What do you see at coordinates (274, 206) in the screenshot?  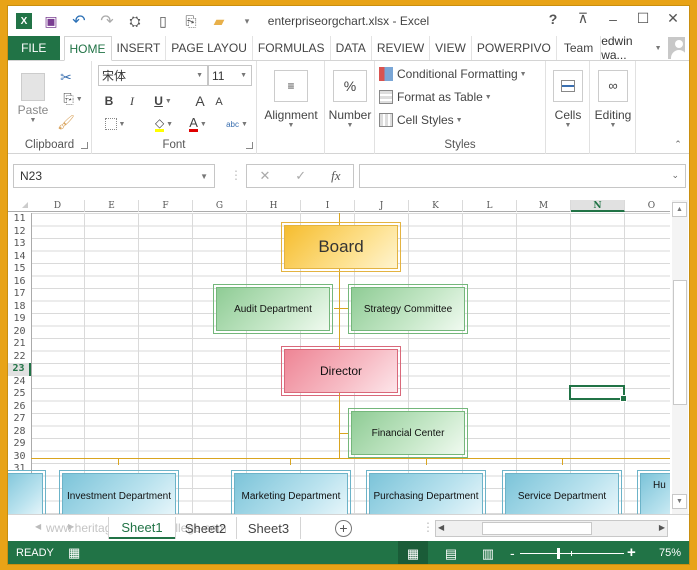 I see `column-header-h: H` at bounding box center [274, 206].